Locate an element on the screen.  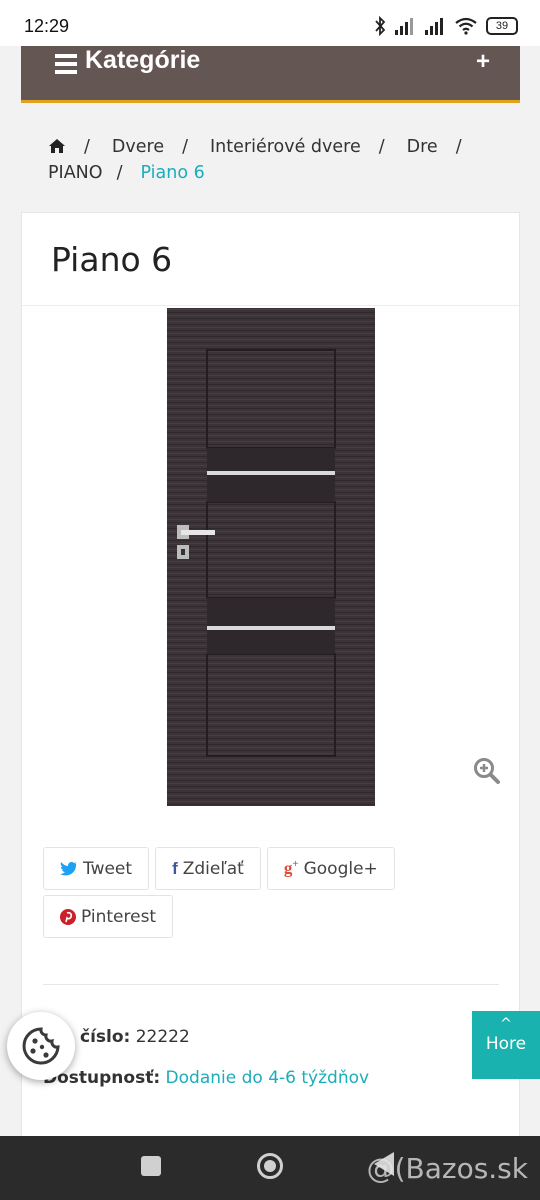
google-plus-button: g+ Google+ is located at coordinates (330, 868).